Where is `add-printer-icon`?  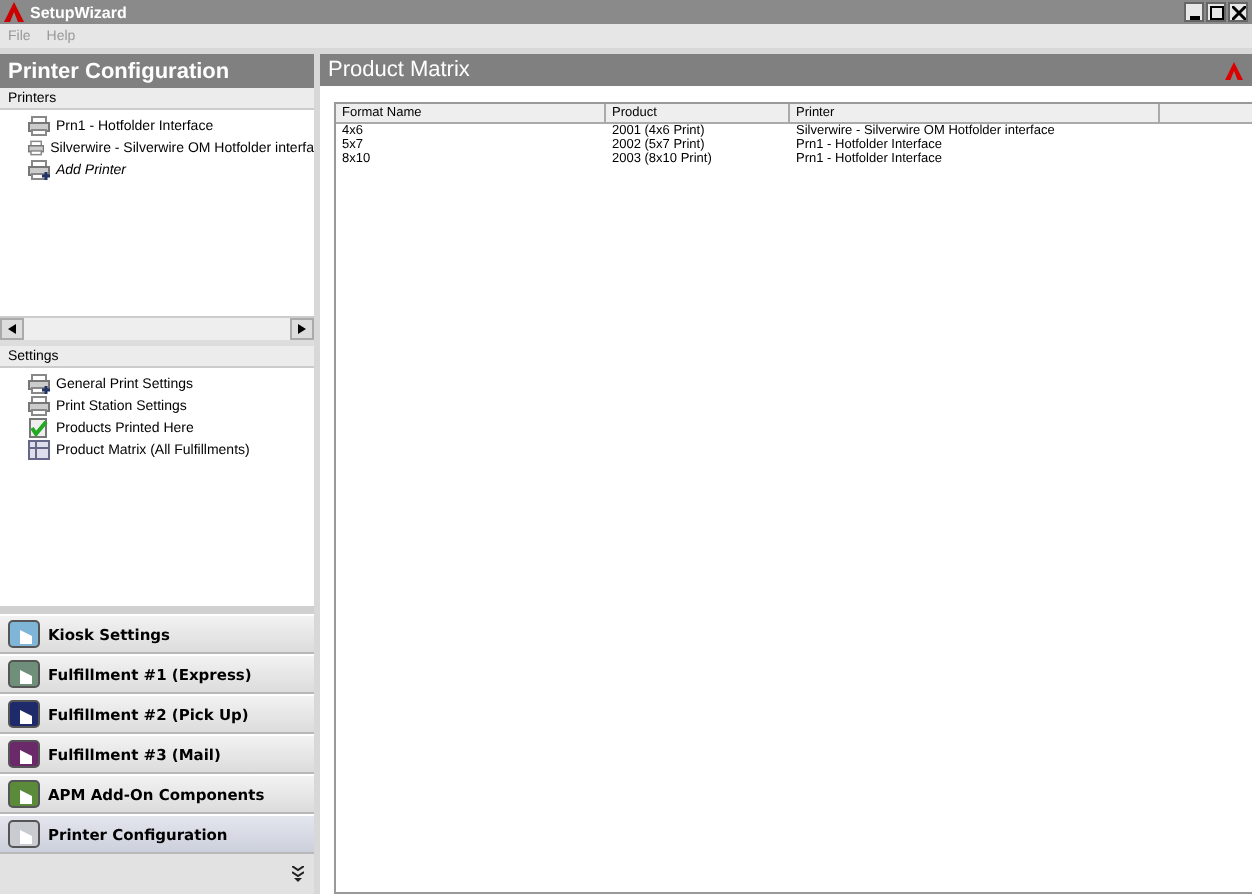
add-printer-icon is located at coordinates (39, 170).